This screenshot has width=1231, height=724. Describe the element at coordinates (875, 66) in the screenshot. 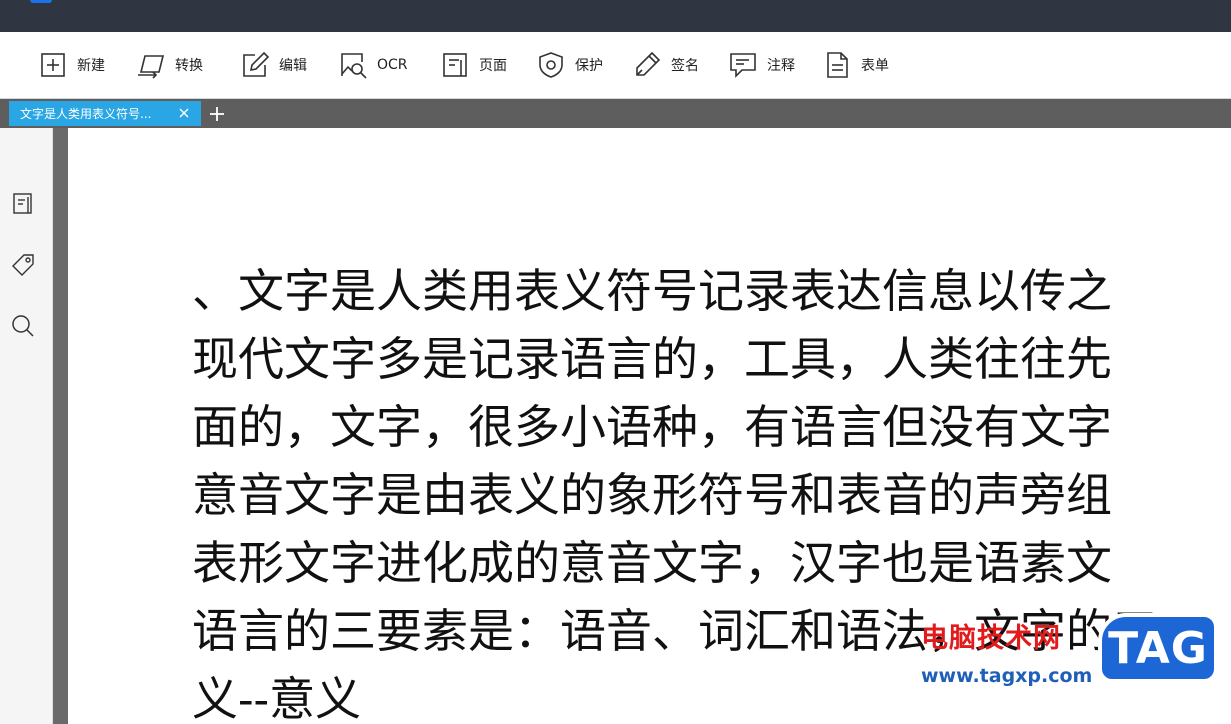

I see `form-button-label: 表单` at that location.